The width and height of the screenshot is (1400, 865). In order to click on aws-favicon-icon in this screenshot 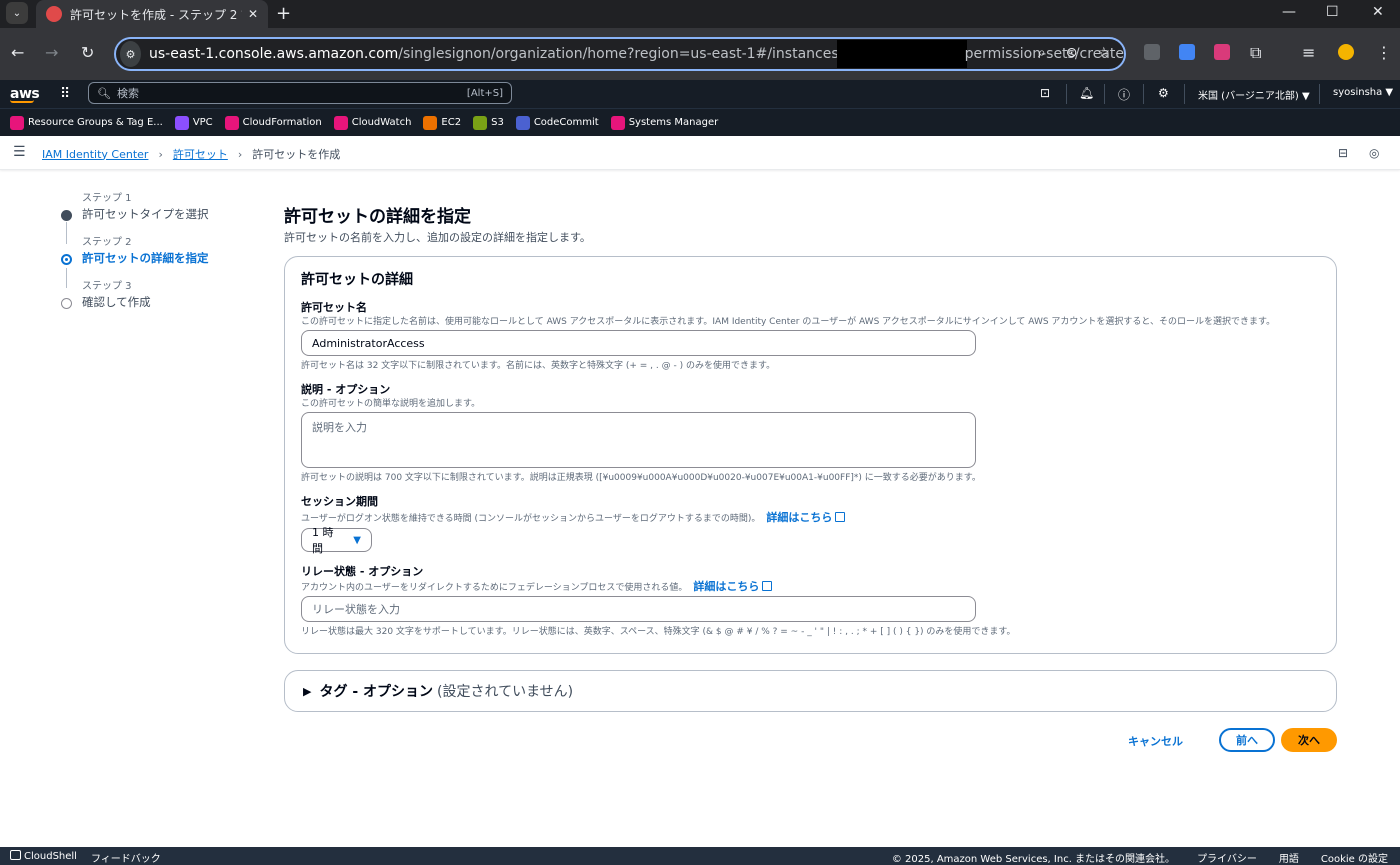, I will do `click(54, 14)`.